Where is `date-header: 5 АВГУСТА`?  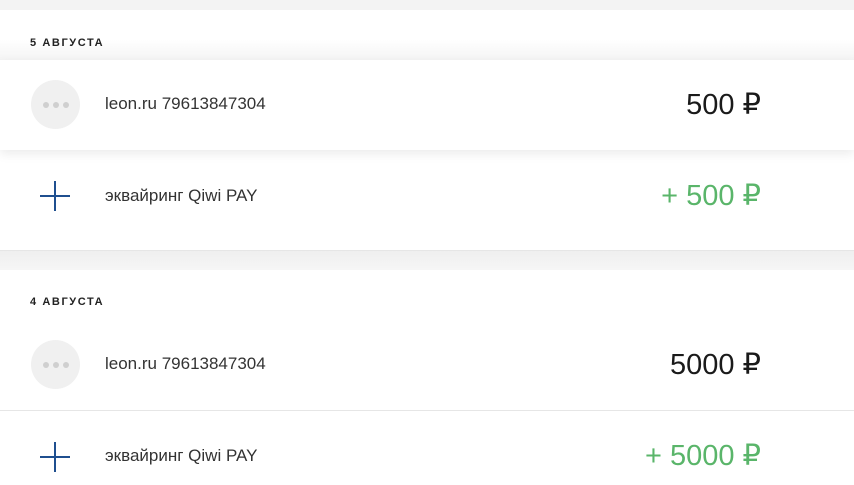
date-header: 5 АВГУСТА is located at coordinates (427, 35).